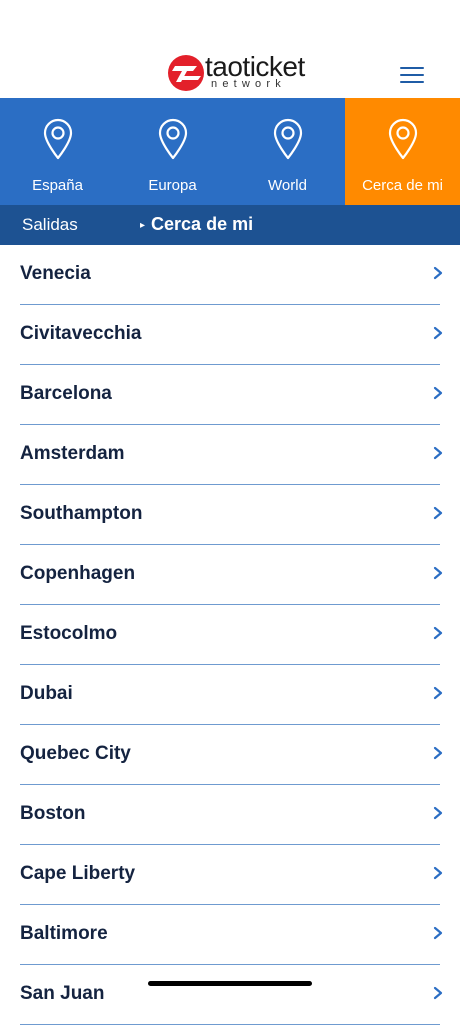  What do you see at coordinates (57, 185) in the screenshot?
I see `tab-label: España` at bounding box center [57, 185].